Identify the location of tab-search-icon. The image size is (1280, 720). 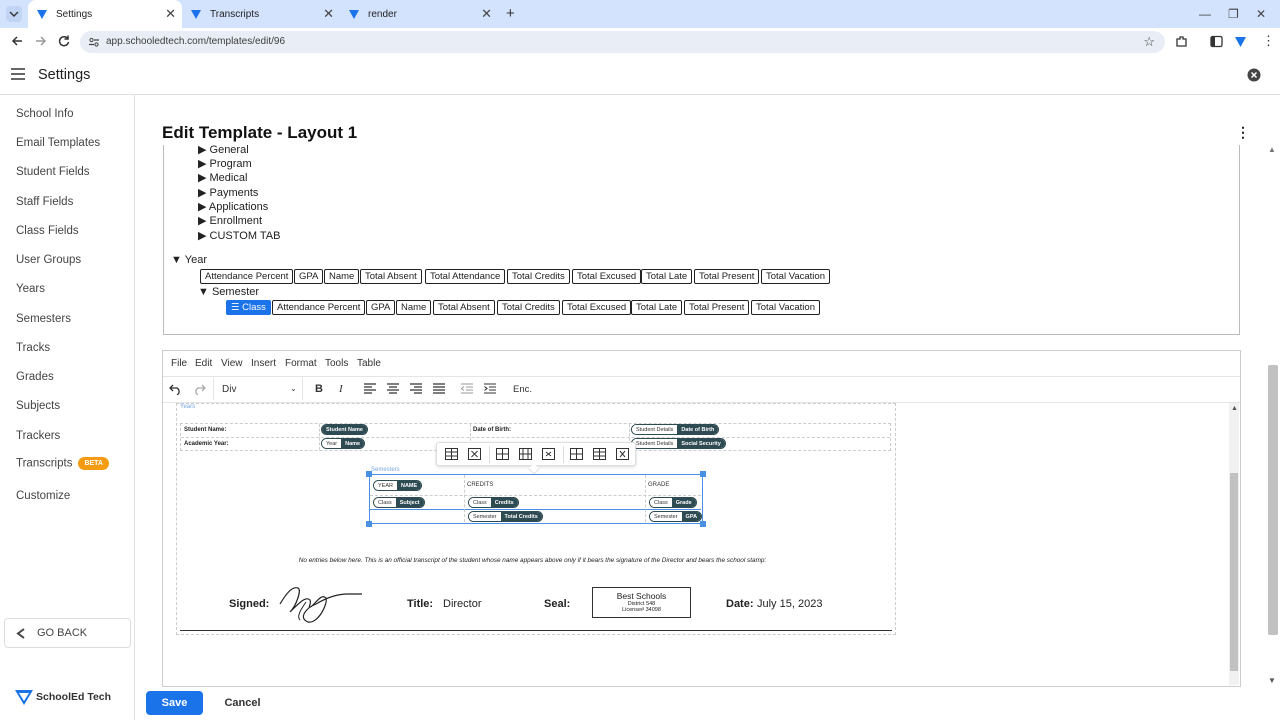
(14, 14).